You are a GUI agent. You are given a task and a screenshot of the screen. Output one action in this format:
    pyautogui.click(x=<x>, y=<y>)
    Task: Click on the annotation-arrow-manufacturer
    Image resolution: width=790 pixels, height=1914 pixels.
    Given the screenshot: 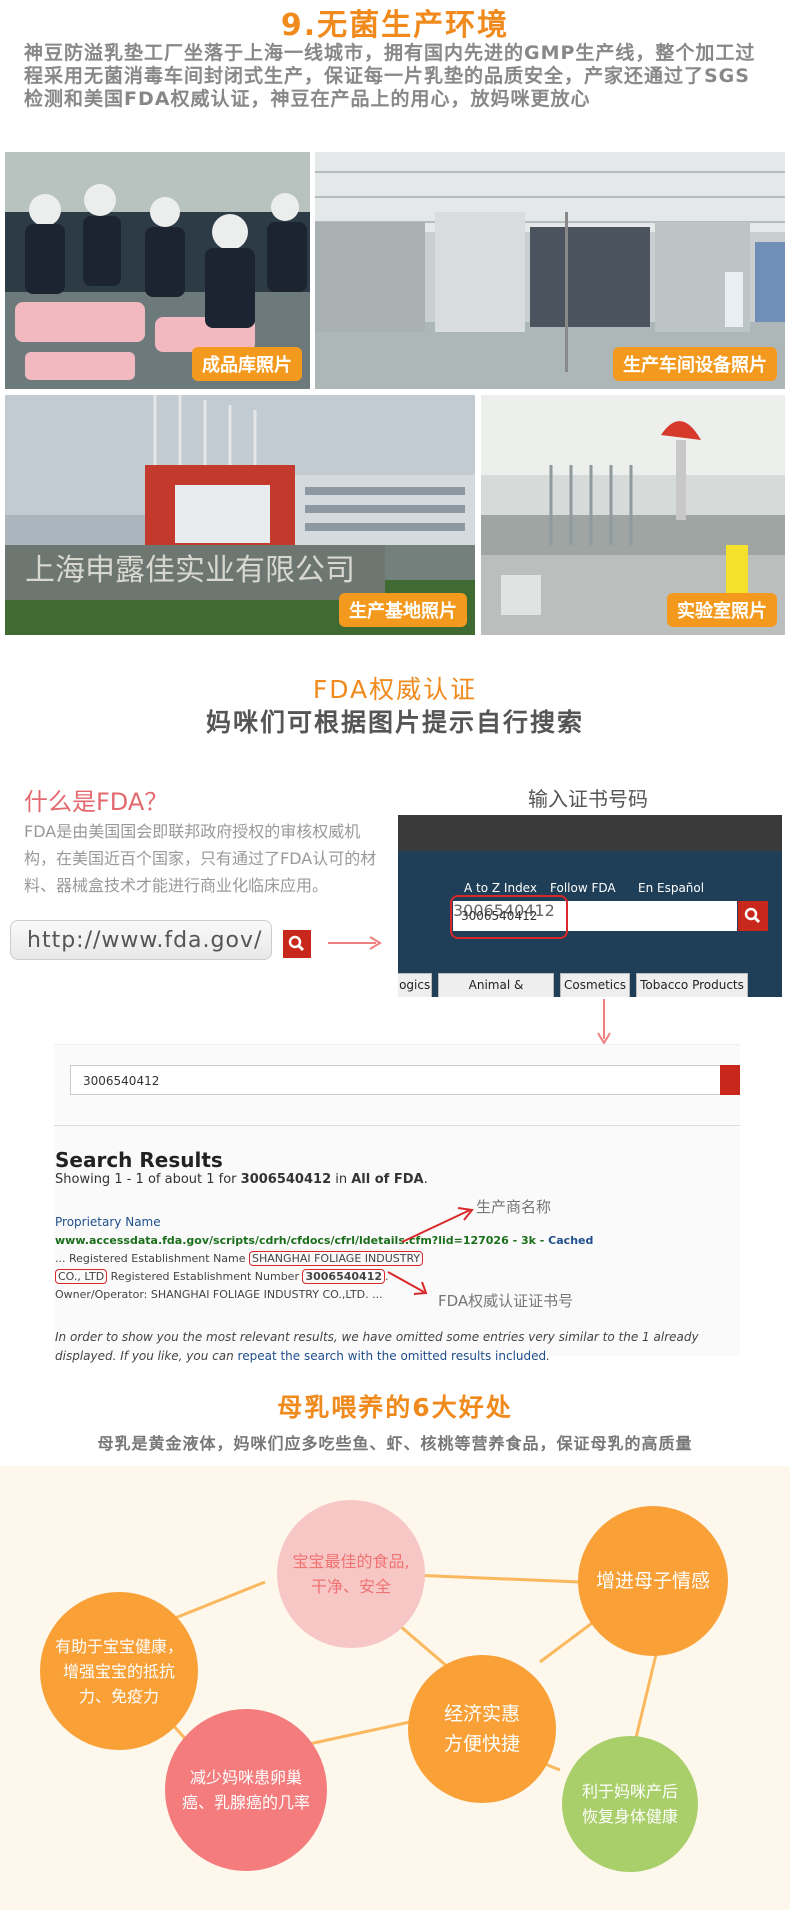 What is the action you would take?
    pyautogui.click(x=437, y=1225)
    